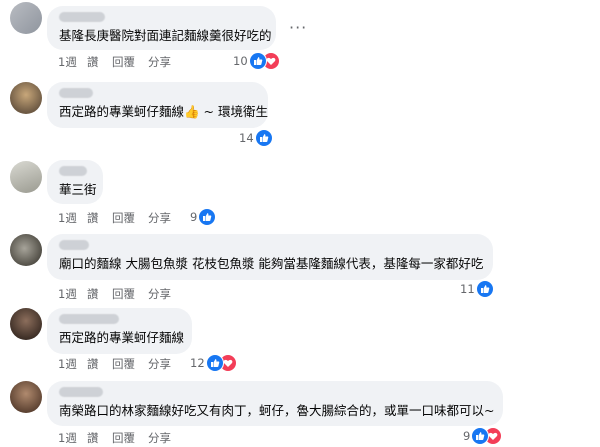 This screenshot has width=600, height=447. I want to click on comment-text: 廟口的麵線 大腸包魚漿 花枝包魚漿 能夠當基隆麵線代表，基隆每一家都好吃, so click(271, 263).